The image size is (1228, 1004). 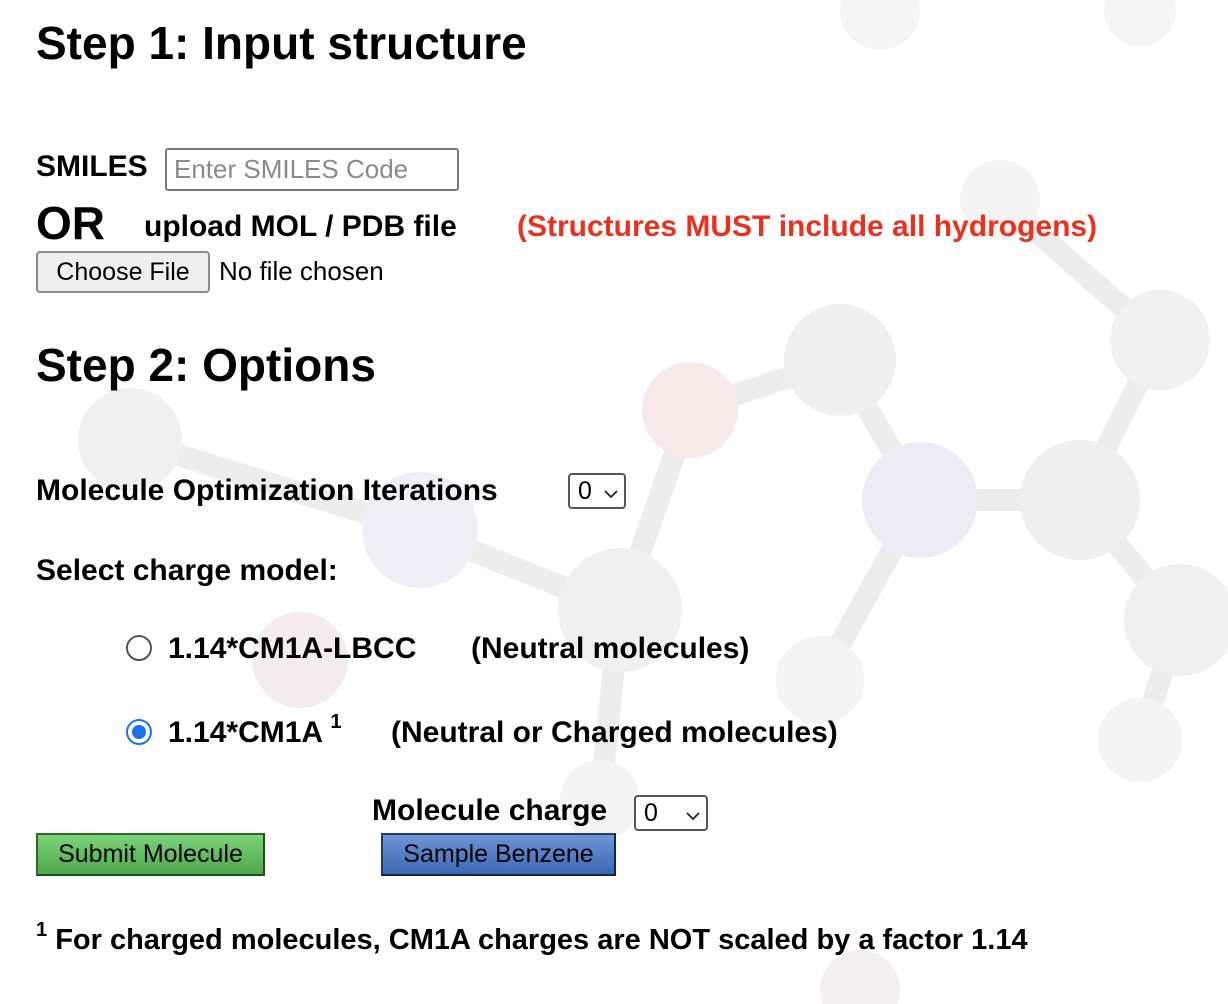 What do you see at coordinates (610, 648) in the screenshot?
I see `option-cm1a-lbcc-note: (Neutral molecules)` at bounding box center [610, 648].